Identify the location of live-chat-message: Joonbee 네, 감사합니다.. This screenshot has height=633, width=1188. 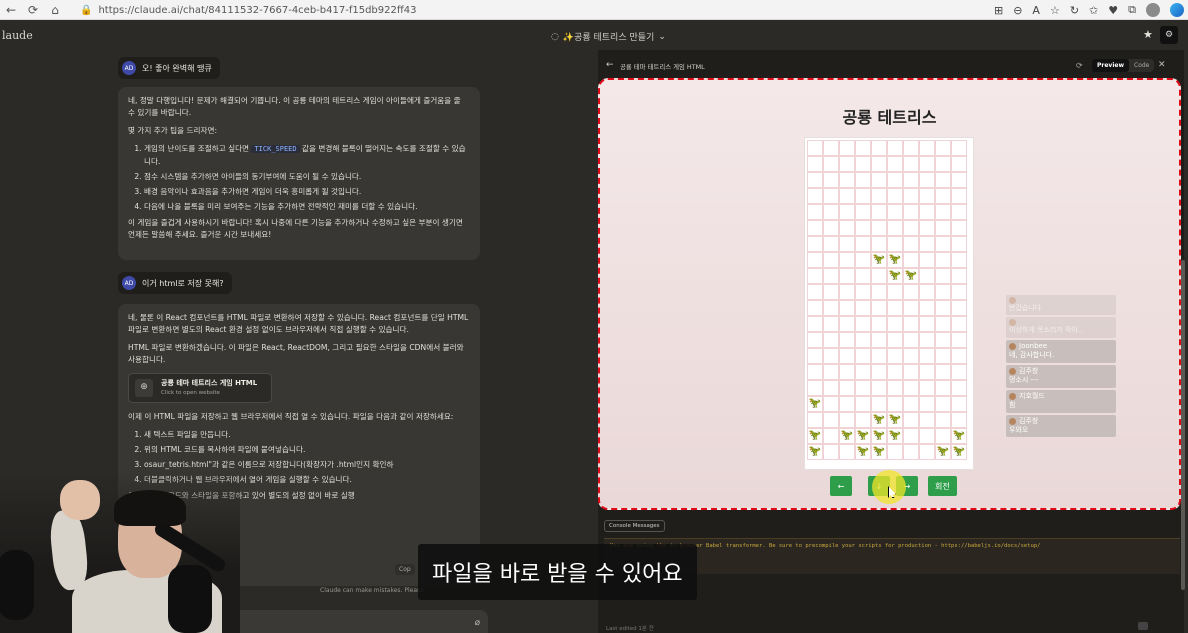
(1061, 351).